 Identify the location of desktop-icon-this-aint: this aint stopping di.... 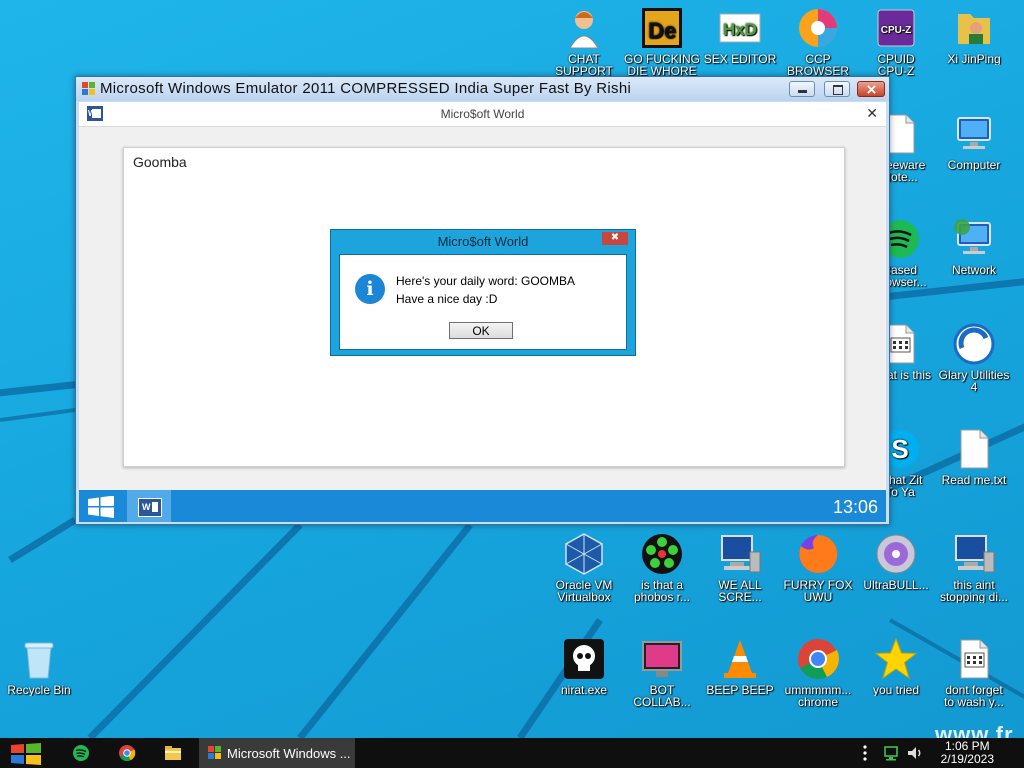
(974, 567).